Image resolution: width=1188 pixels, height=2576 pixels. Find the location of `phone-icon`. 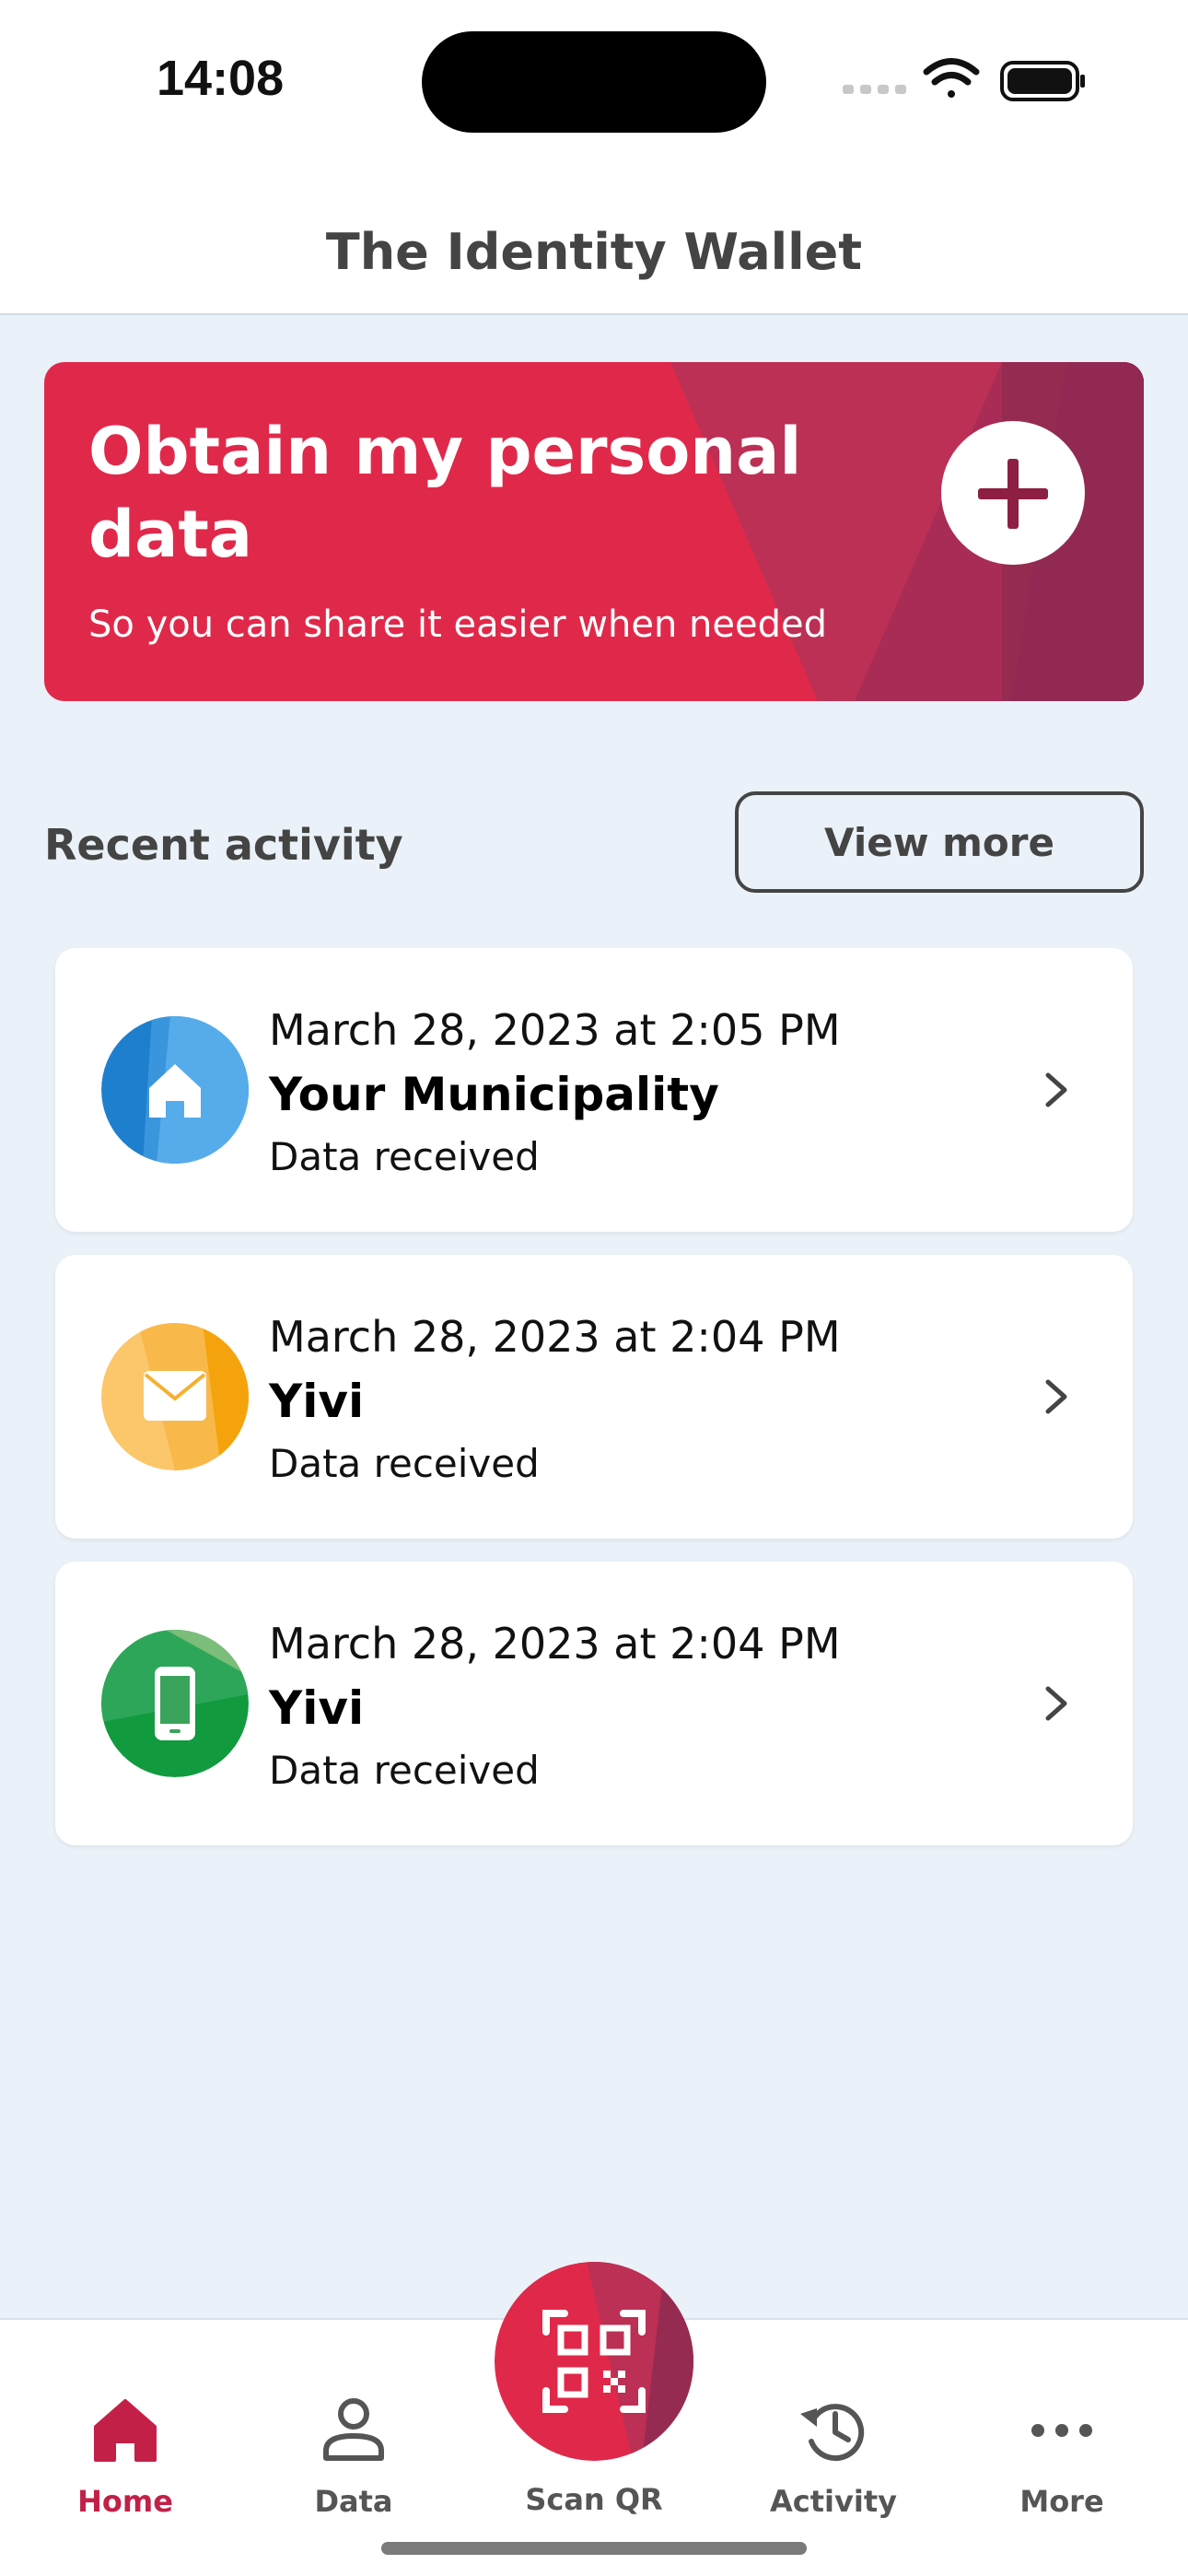

phone-icon is located at coordinates (175, 1703).